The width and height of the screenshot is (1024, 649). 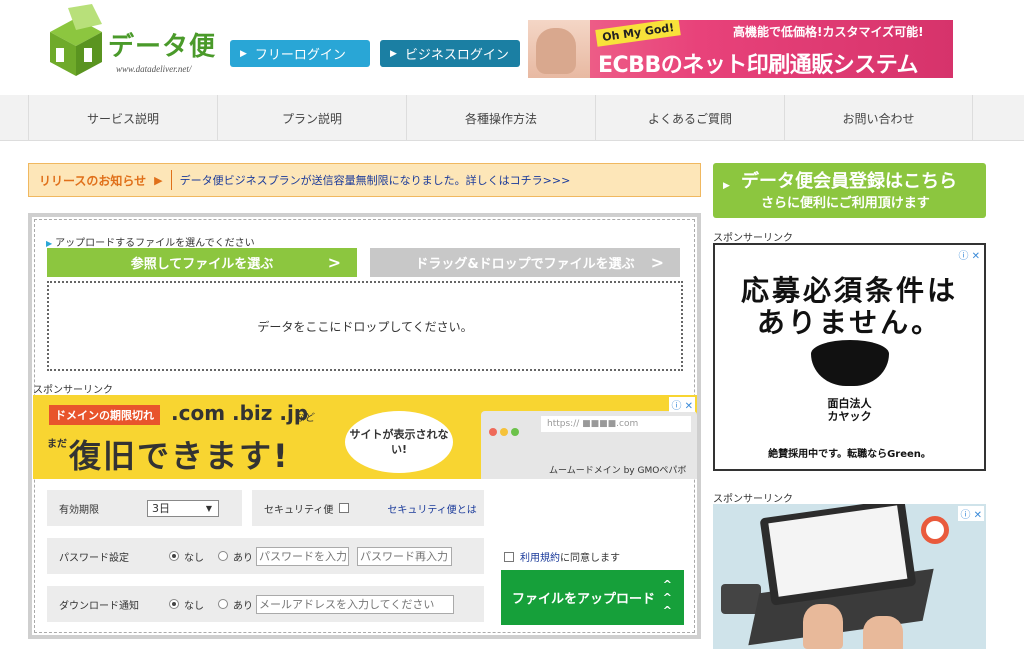 What do you see at coordinates (344, 508) in the screenshot?
I see `security-checkbox` at bounding box center [344, 508].